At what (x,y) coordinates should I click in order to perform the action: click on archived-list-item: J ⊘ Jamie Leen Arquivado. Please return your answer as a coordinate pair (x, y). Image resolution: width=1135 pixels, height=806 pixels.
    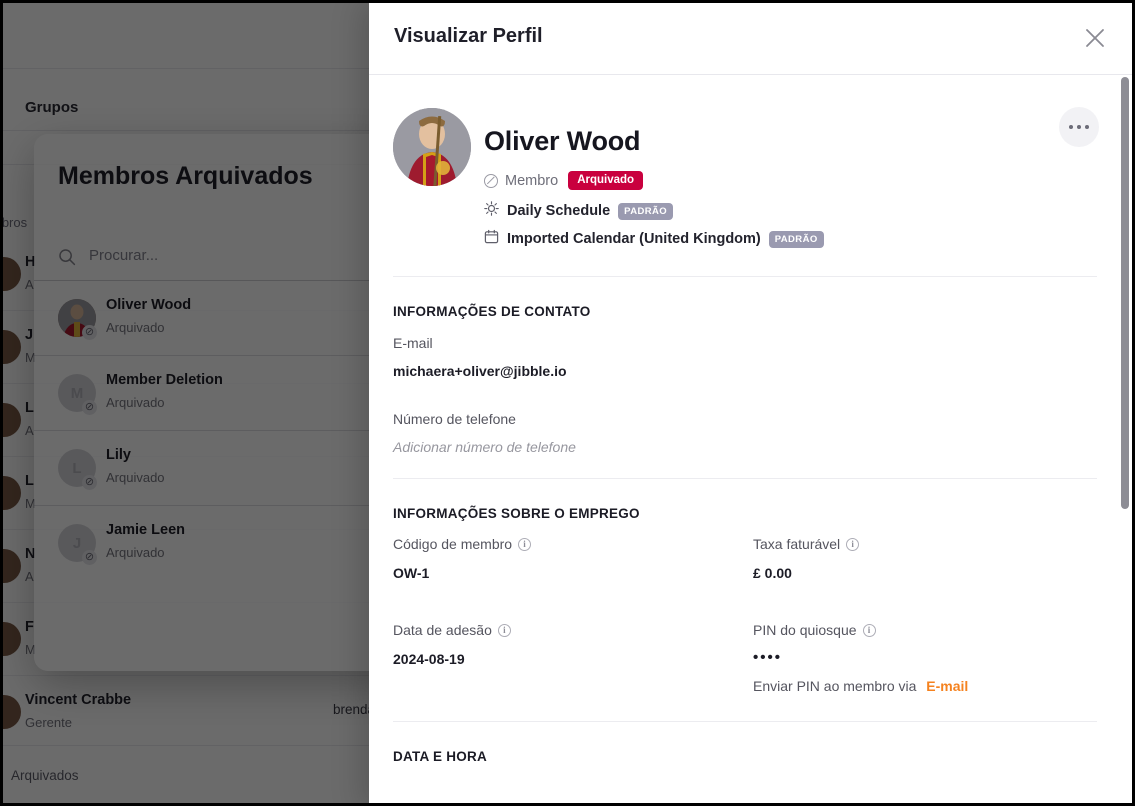
    Looking at the image, I should click on (220, 543).